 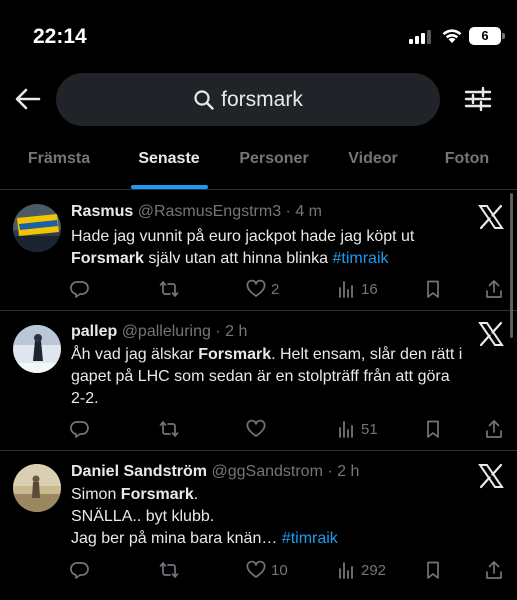 What do you see at coordinates (452, 36) in the screenshot?
I see `wifi-icon` at bounding box center [452, 36].